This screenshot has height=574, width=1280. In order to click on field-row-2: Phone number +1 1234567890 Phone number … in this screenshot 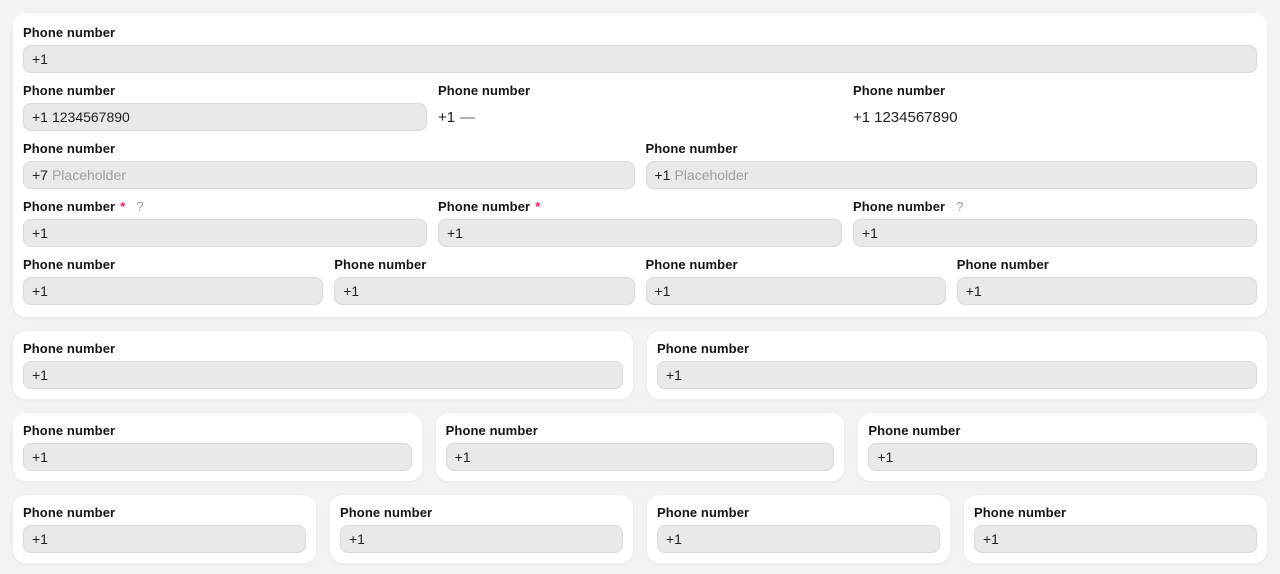, I will do `click(640, 107)`.